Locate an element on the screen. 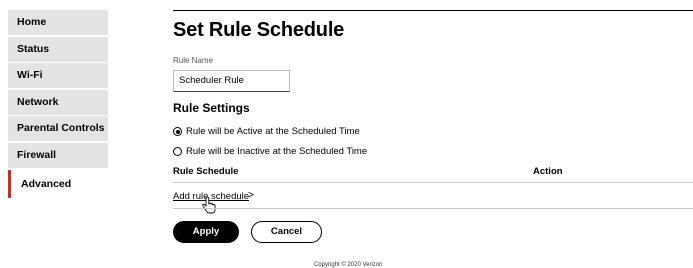  sidebar-item-wifi: Wi-Fi is located at coordinates (58, 76).